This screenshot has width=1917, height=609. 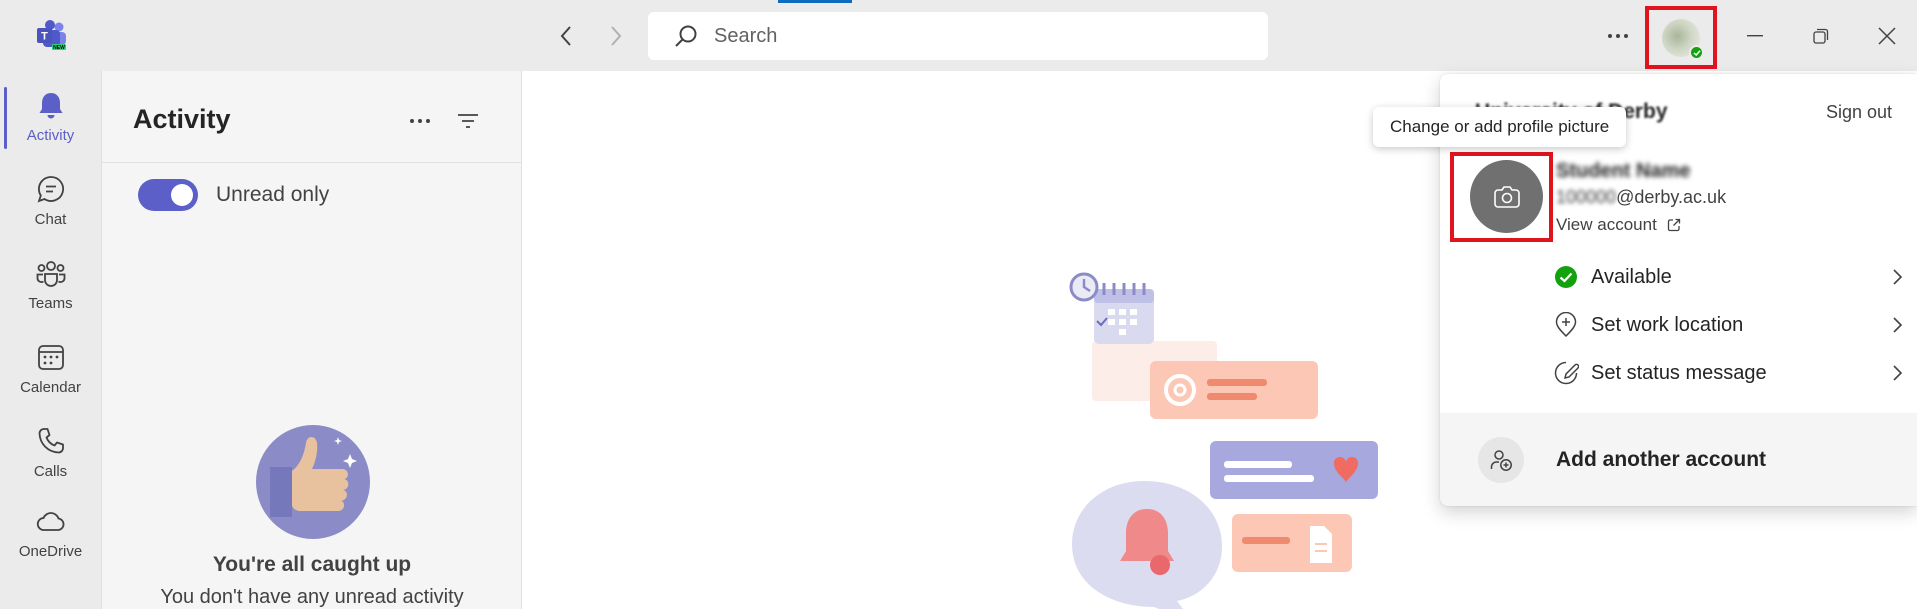 I want to click on empty-state-subtitle: You don't have any unread activity, so click(x=312, y=597).